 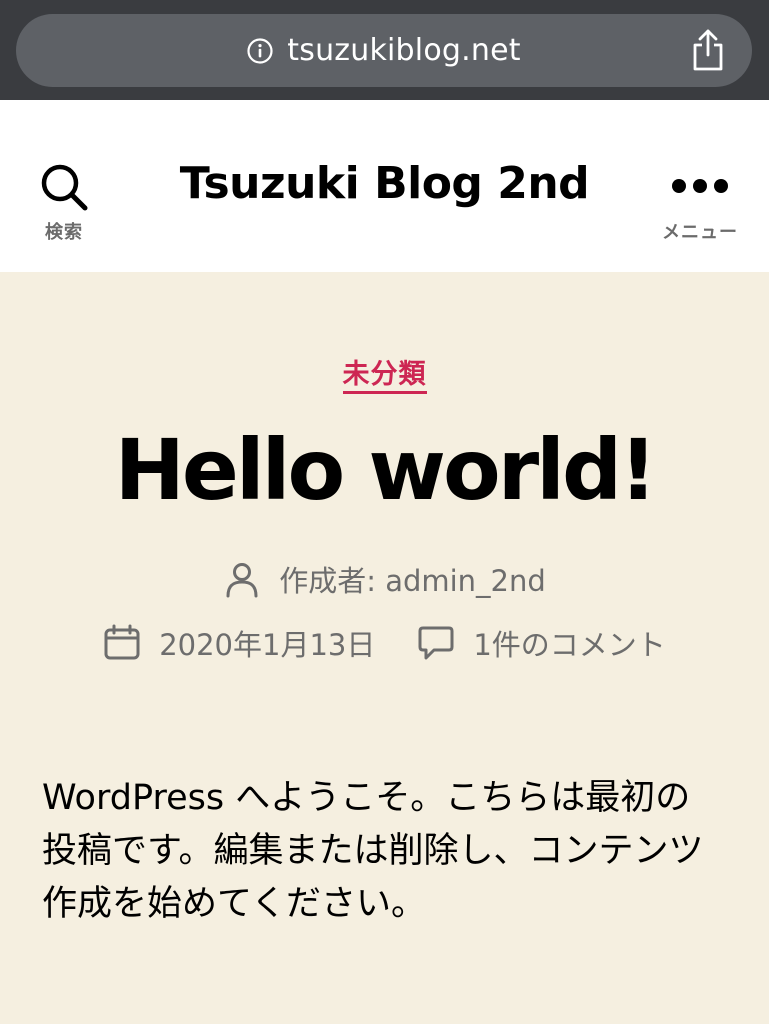 I want to click on share-icon, so click(x=708, y=50).